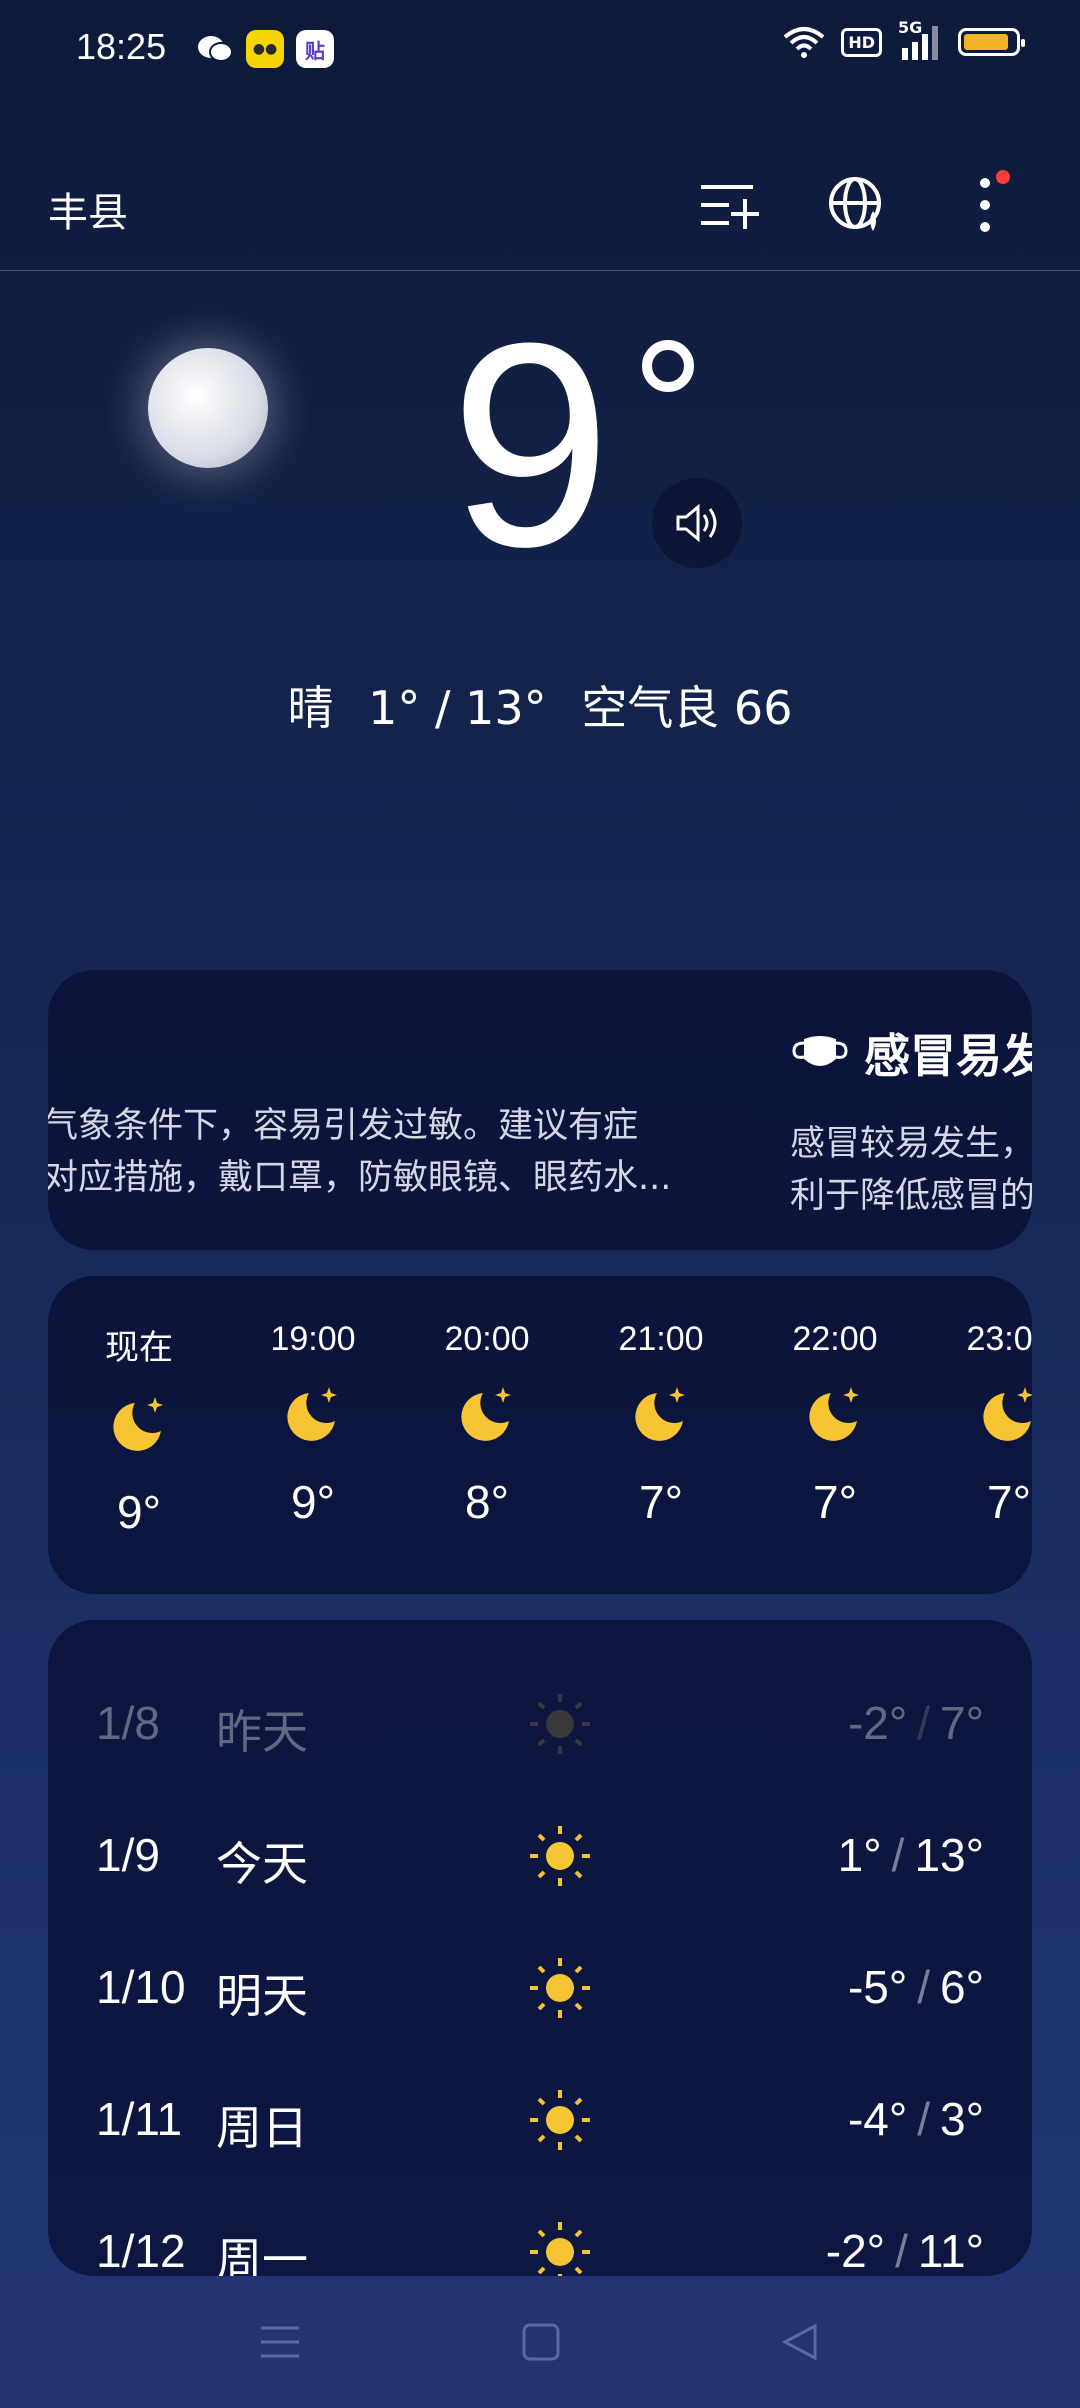 The image size is (1080, 2408). What do you see at coordinates (915, 1723) in the screenshot?
I see `day-temp-range: -2°/7°` at bounding box center [915, 1723].